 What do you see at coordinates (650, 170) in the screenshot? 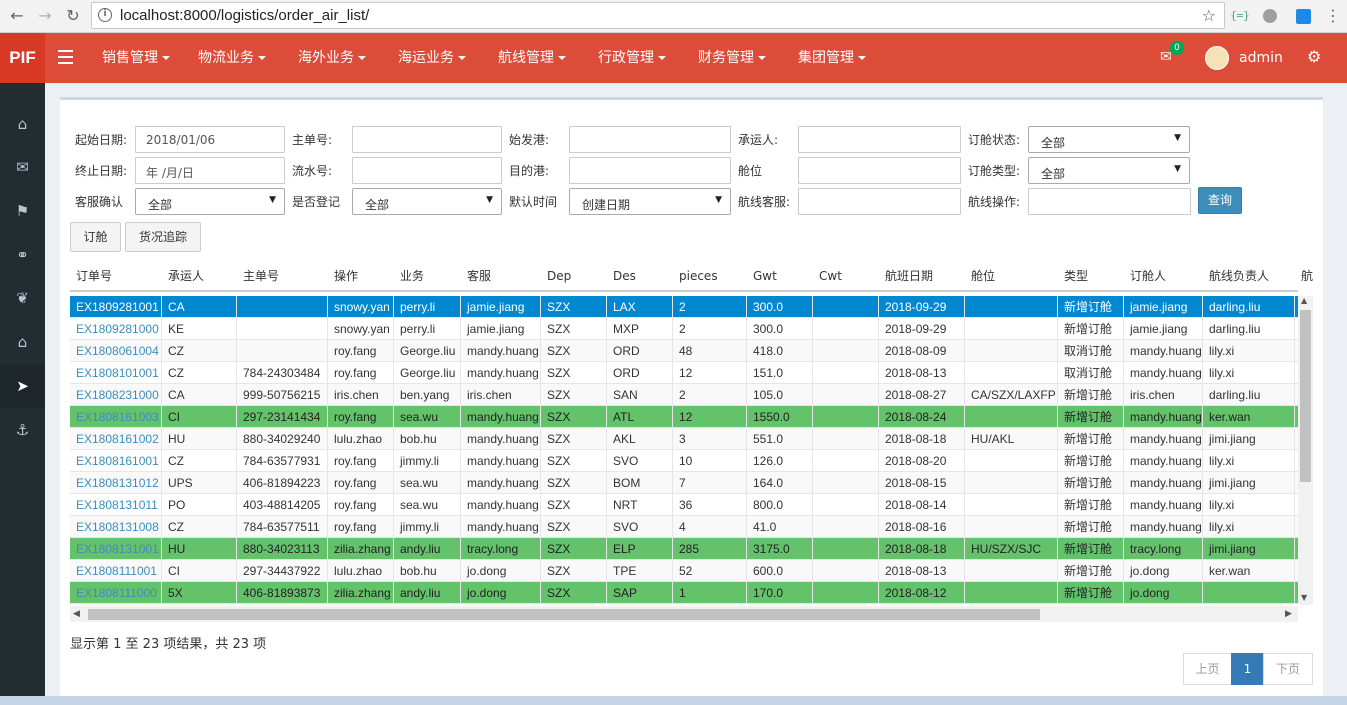
I see `dest-input` at bounding box center [650, 170].